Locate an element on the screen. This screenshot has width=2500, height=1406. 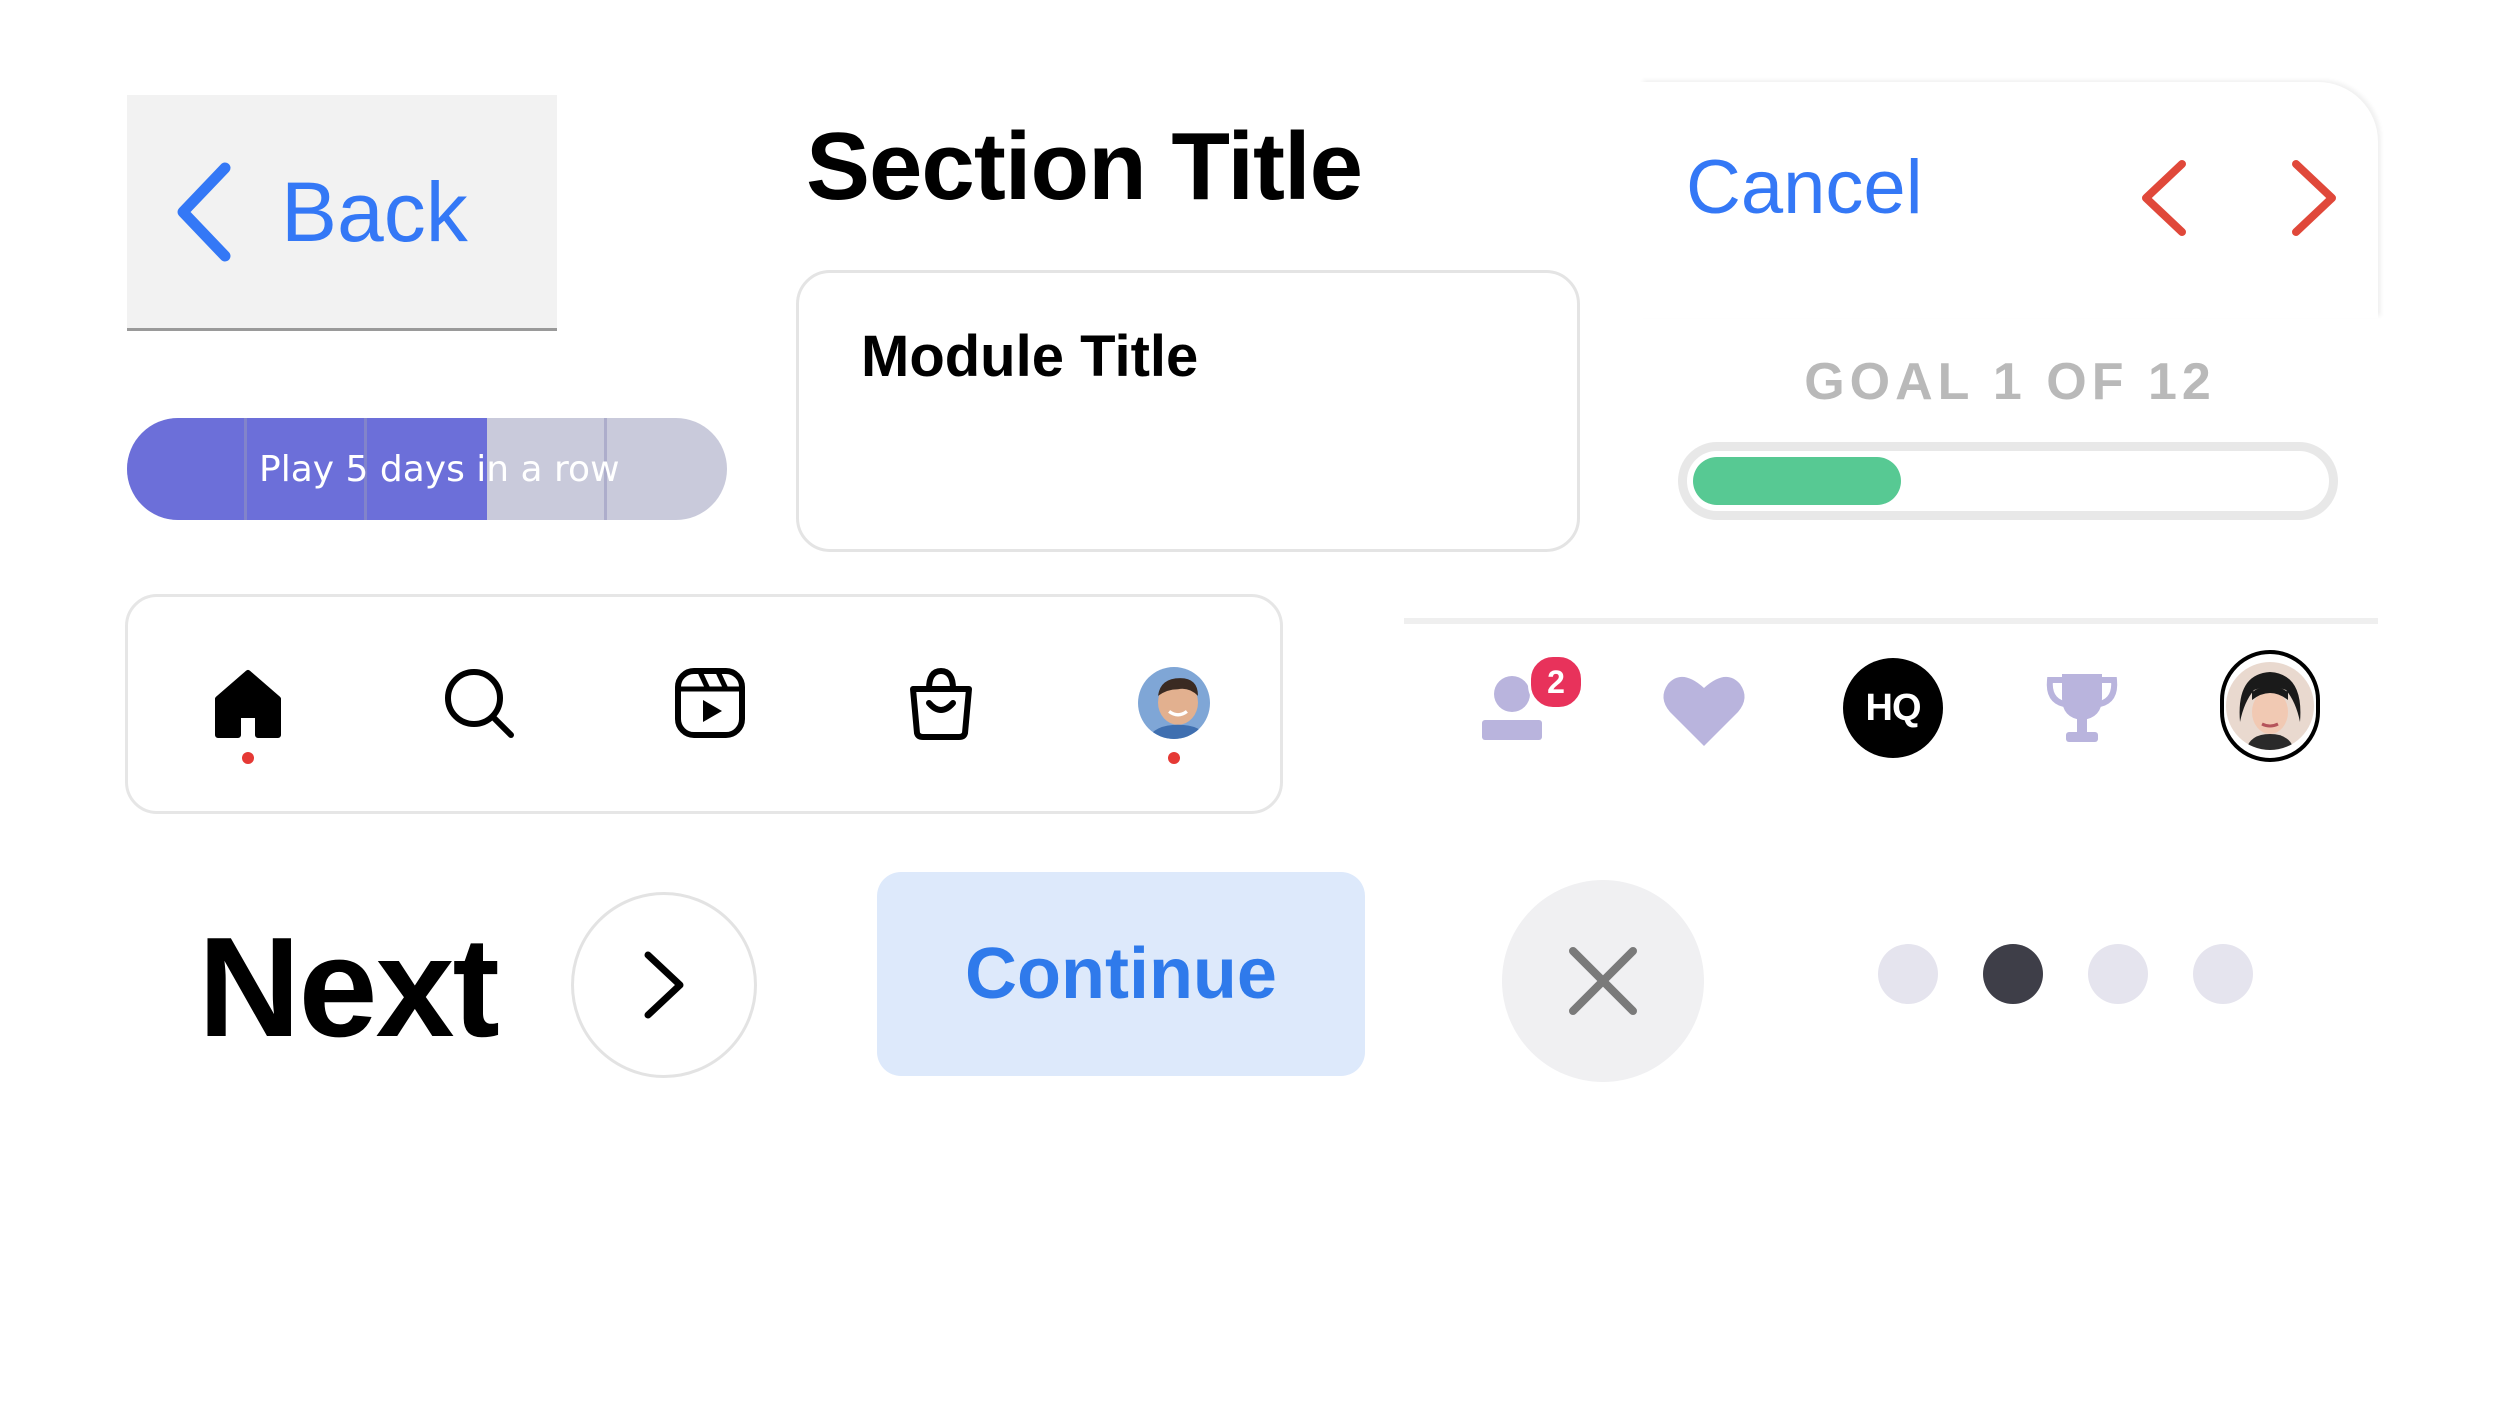
next-circle-button is located at coordinates (664, 985).